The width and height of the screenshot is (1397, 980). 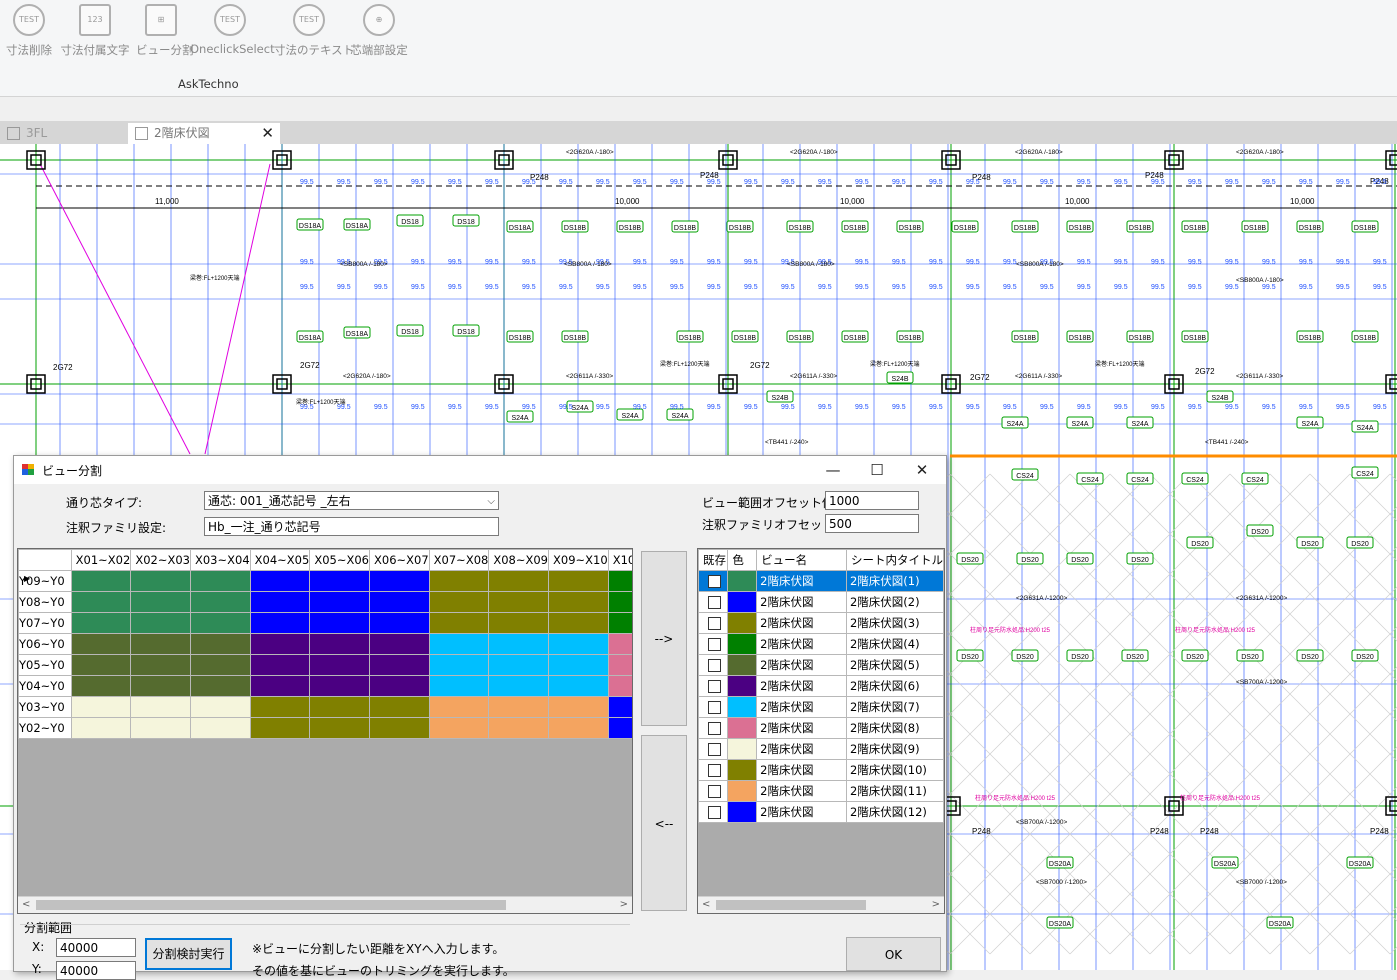 What do you see at coordinates (893, 954) in the screenshot?
I see `ok-button: OK` at bounding box center [893, 954].